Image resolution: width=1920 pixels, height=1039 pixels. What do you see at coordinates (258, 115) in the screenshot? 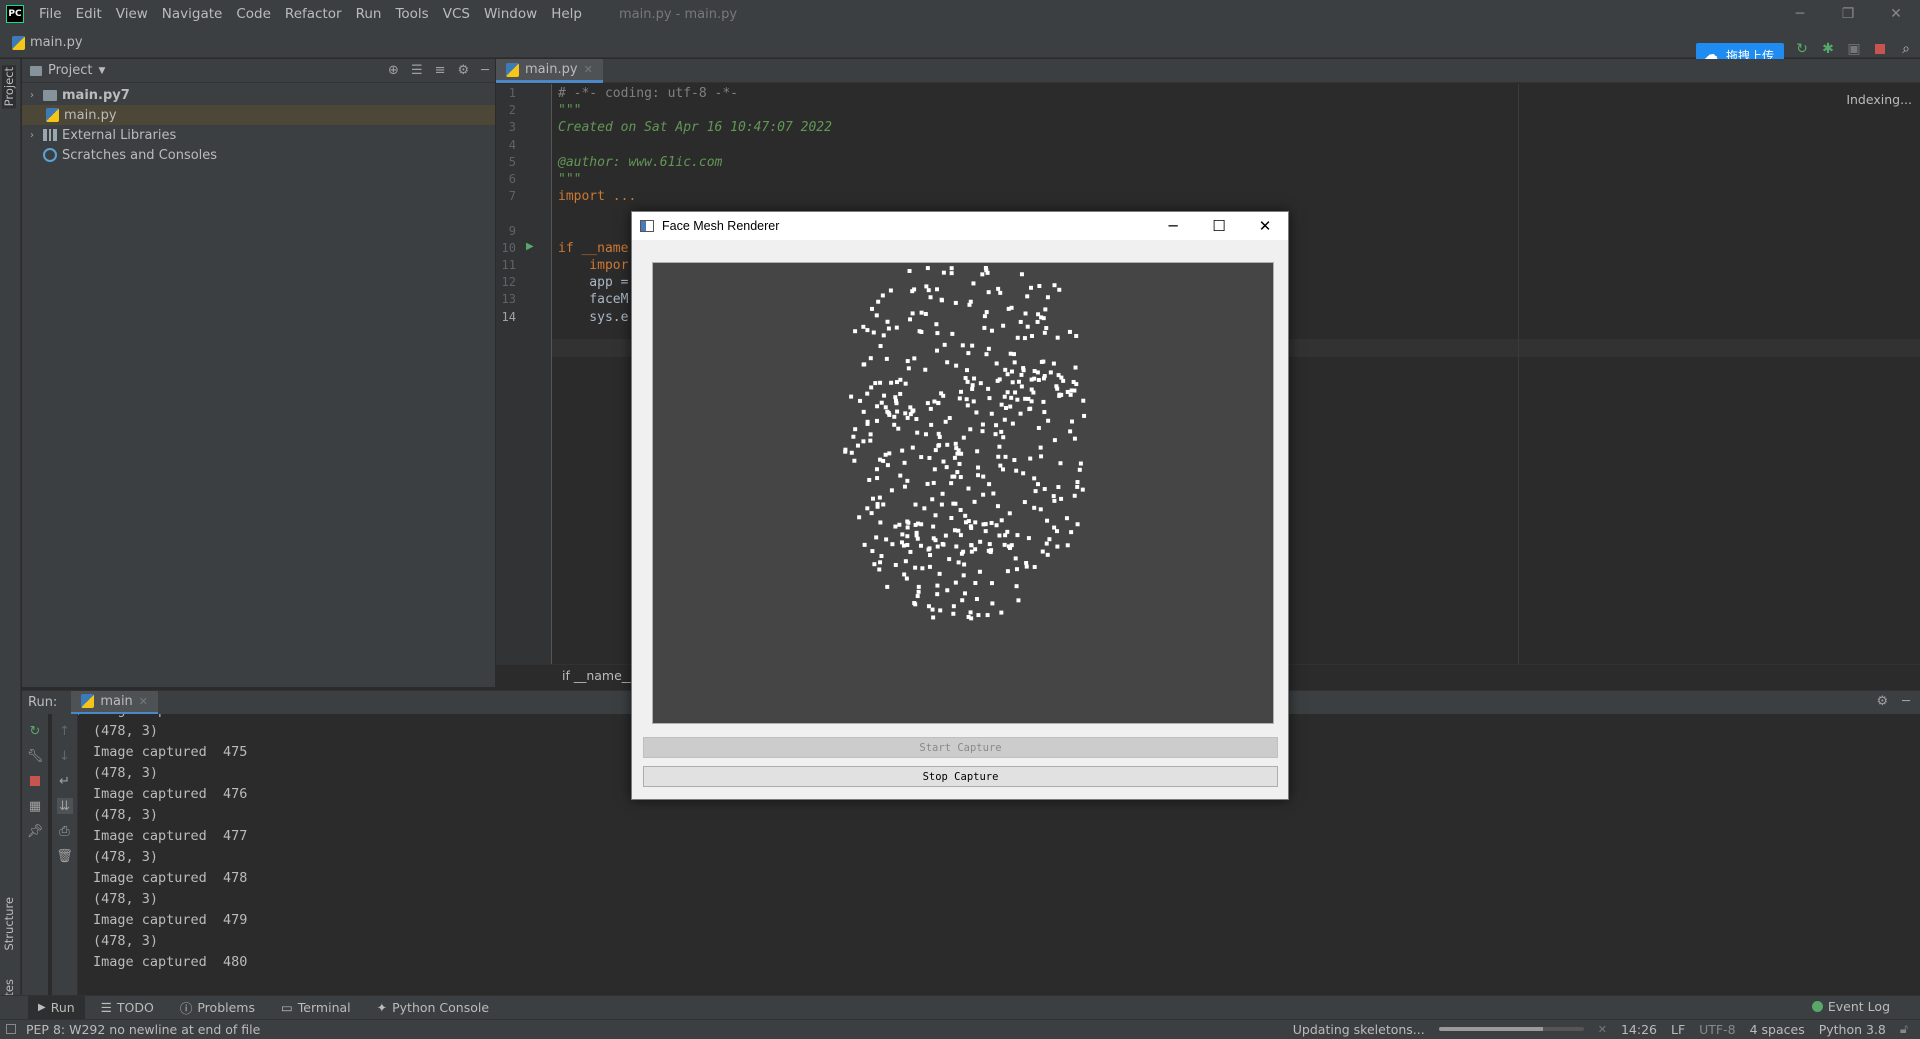
I see `tree-item: main.py` at bounding box center [258, 115].